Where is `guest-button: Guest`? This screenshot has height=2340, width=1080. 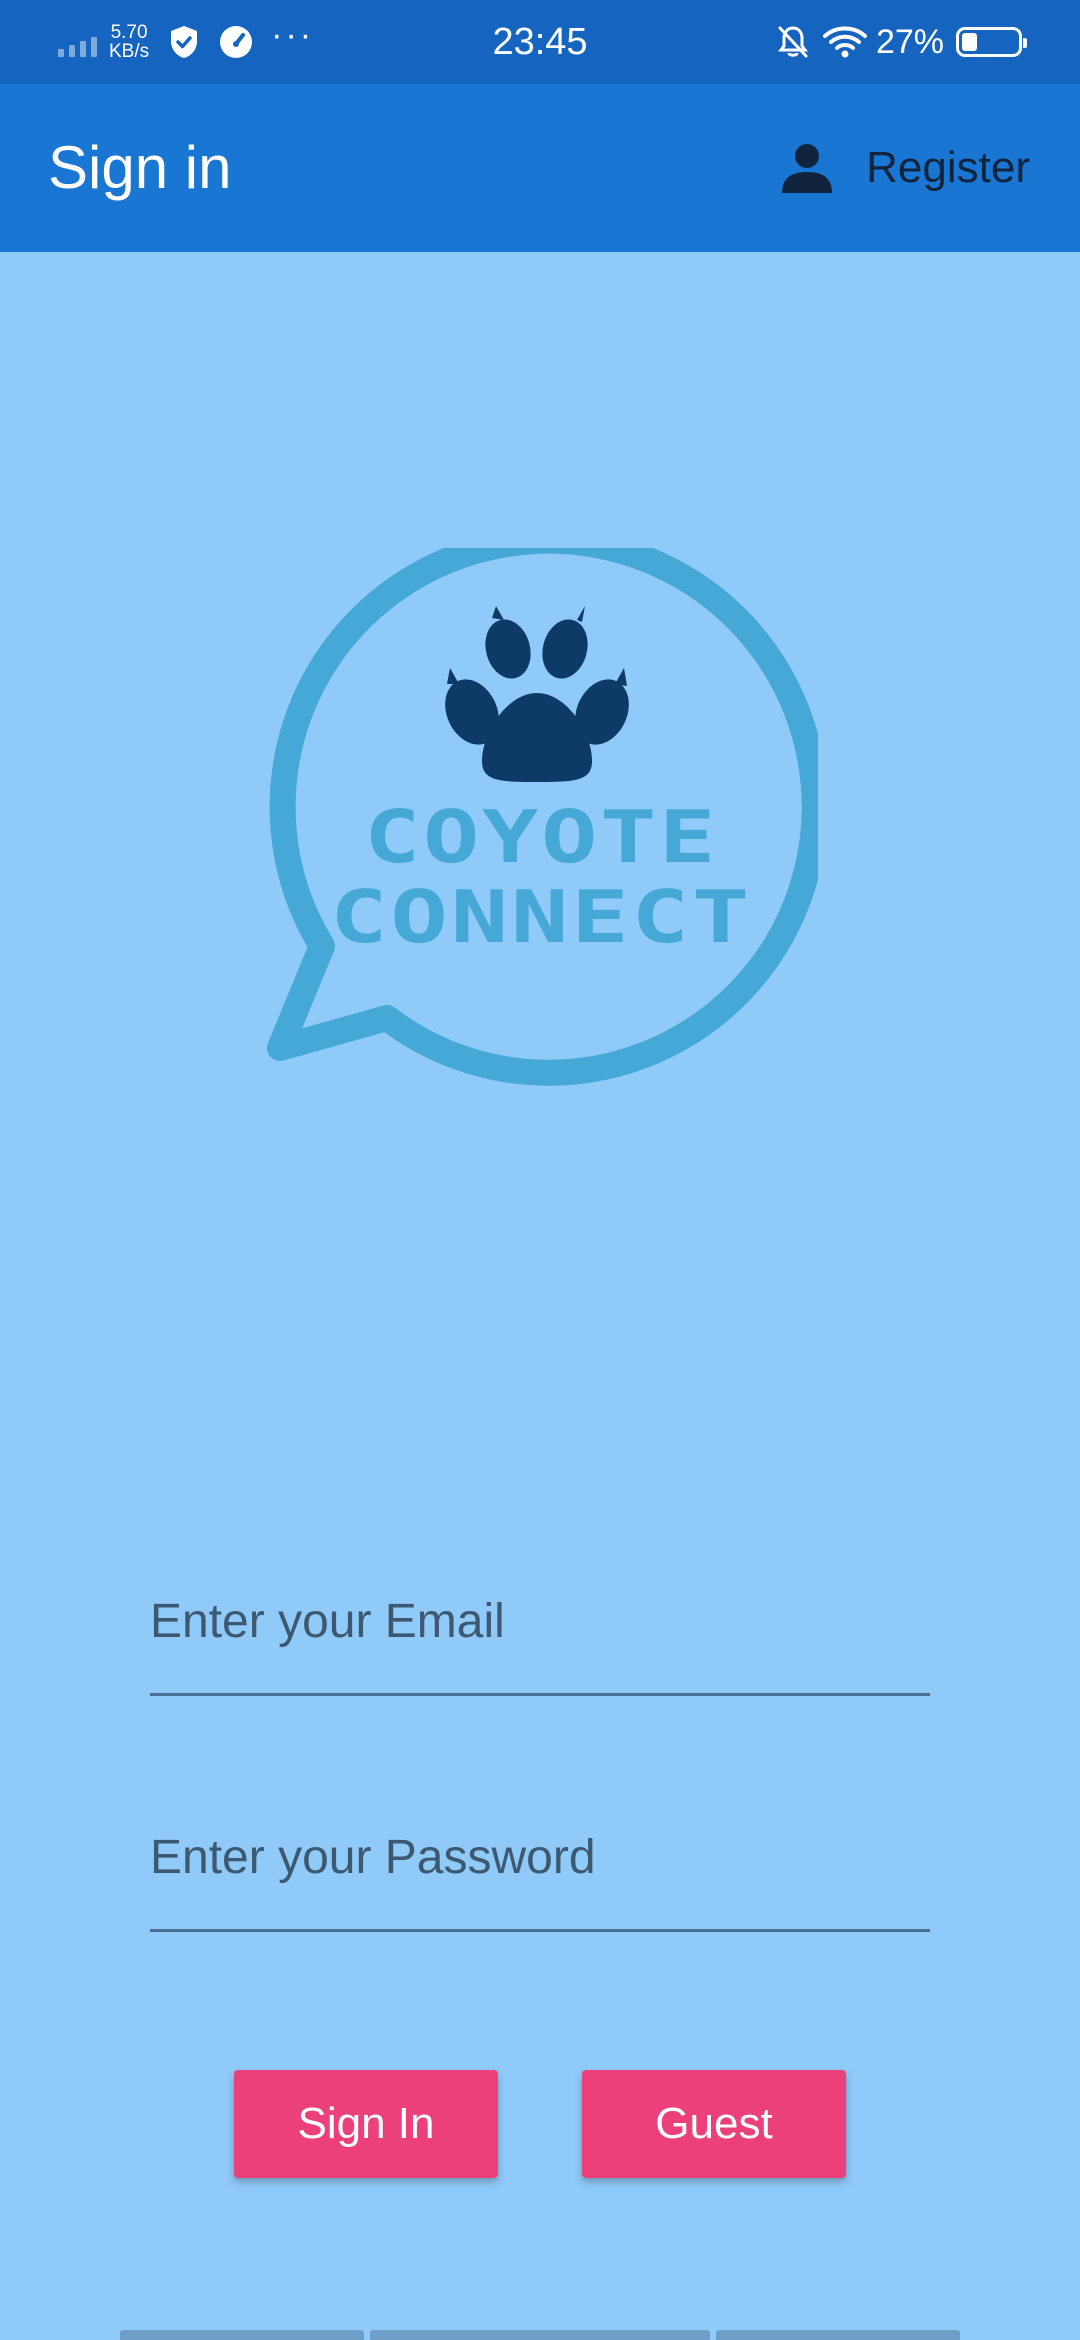
guest-button: Guest is located at coordinates (714, 2124).